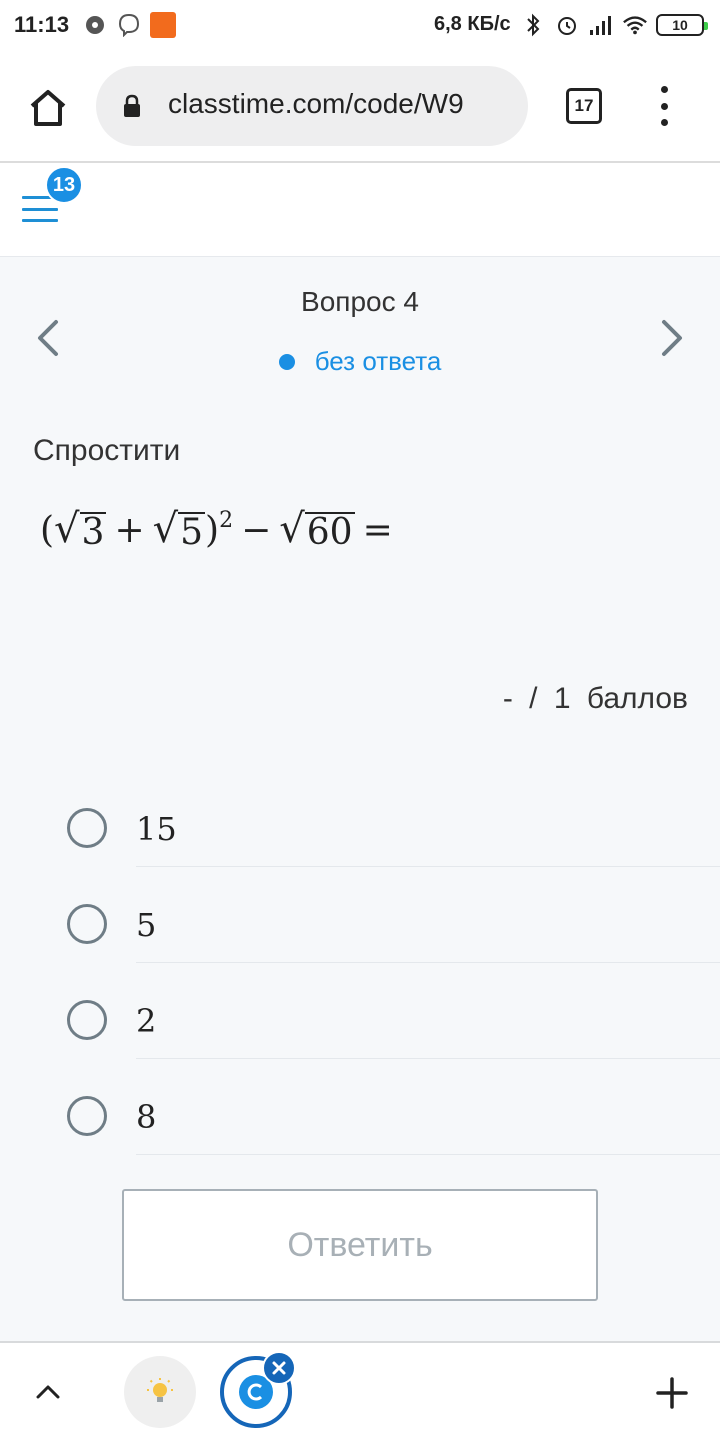 The height and width of the screenshot is (1440, 720). Describe the element at coordinates (329, 532) in the screenshot. I see `sqrt-60-radicand: 60` at that location.